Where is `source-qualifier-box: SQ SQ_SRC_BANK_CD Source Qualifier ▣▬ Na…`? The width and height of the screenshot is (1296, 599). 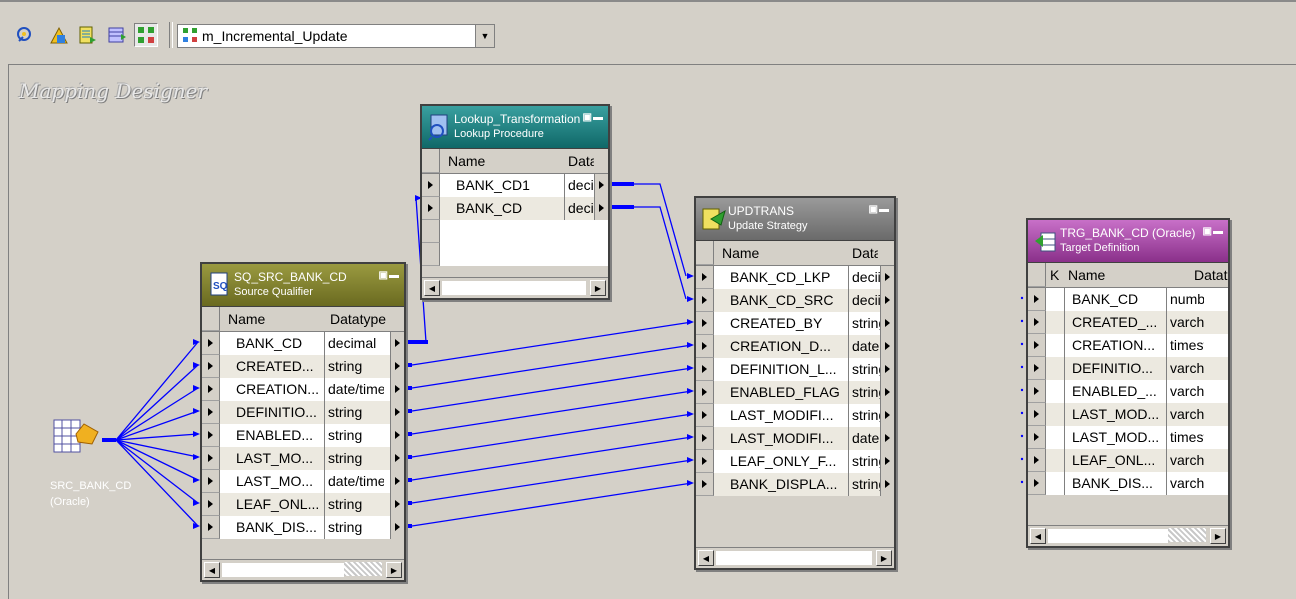
source-qualifier-box: SQ SQ_SRC_BANK_CD Source Qualifier ▣▬ Na… is located at coordinates (303, 422).